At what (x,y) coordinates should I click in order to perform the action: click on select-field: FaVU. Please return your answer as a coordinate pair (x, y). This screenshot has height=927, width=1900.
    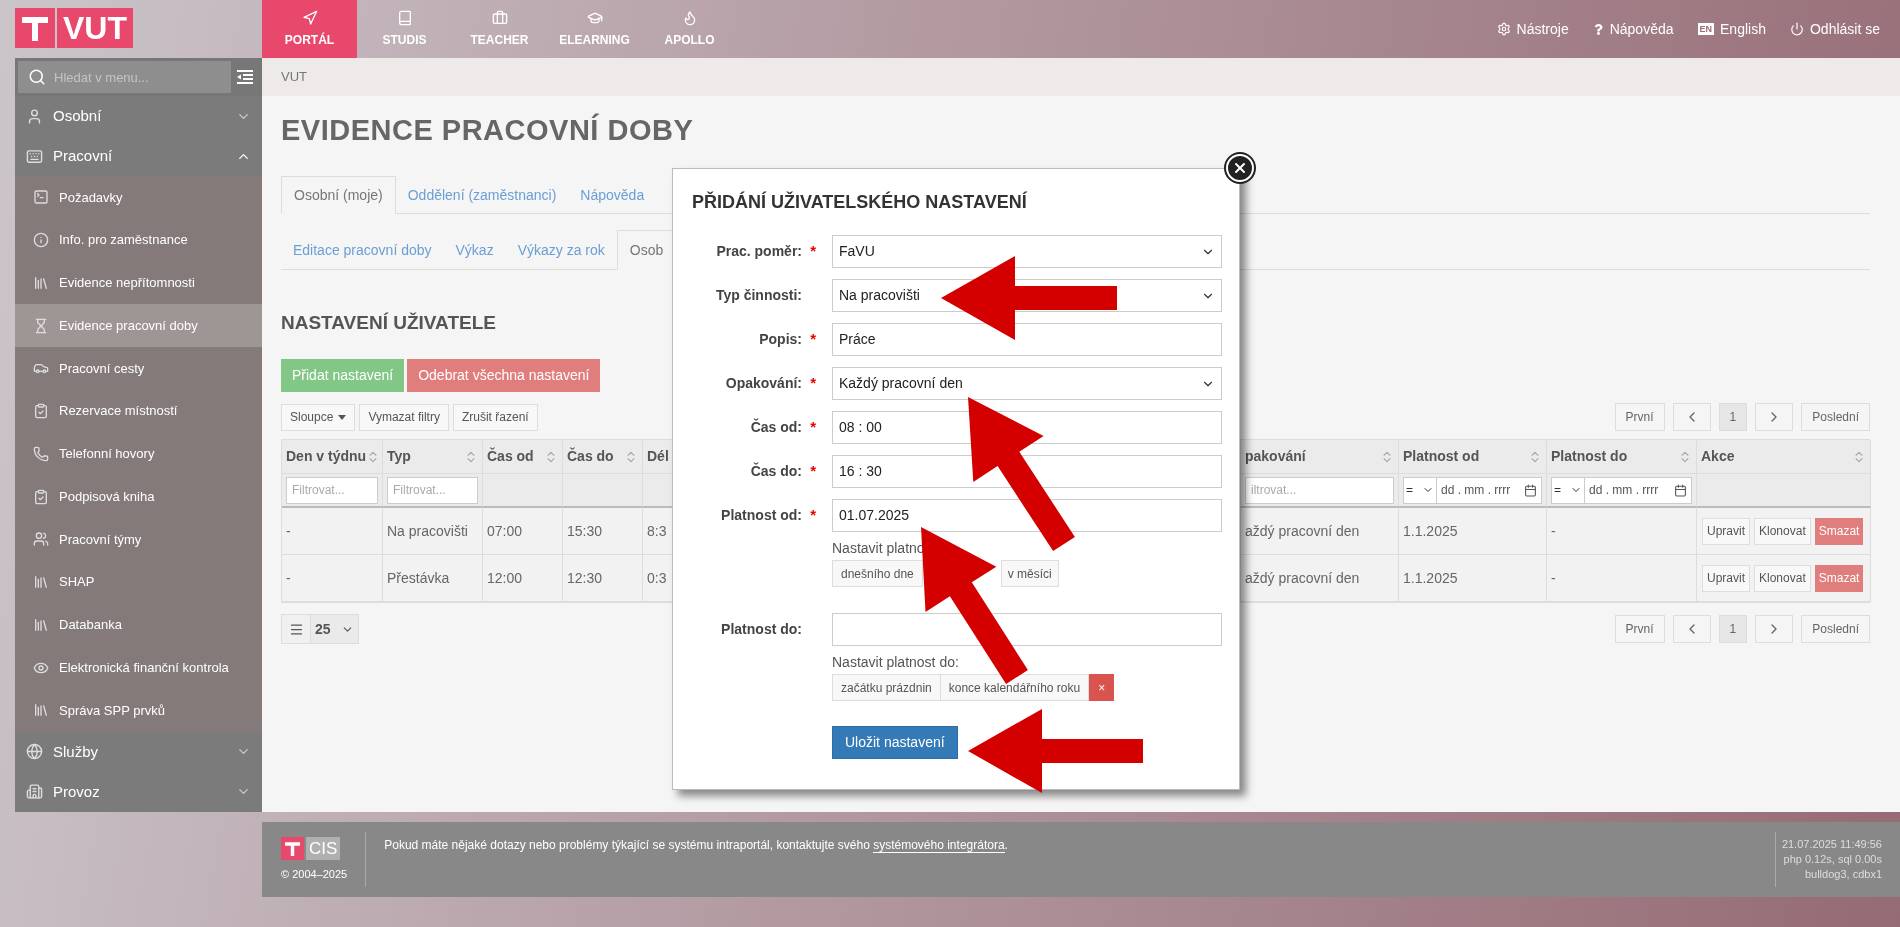
    Looking at the image, I should click on (1027, 251).